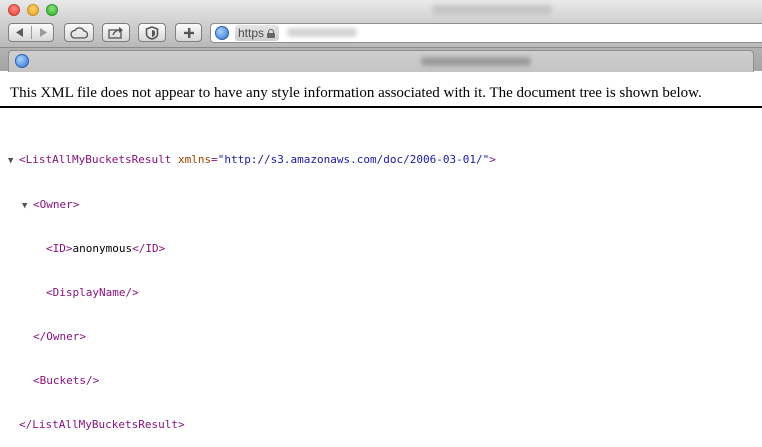  What do you see at coordinates (486, 33) in the screenshot?
I see `address-bar: https` at bounding box center [486, 33].